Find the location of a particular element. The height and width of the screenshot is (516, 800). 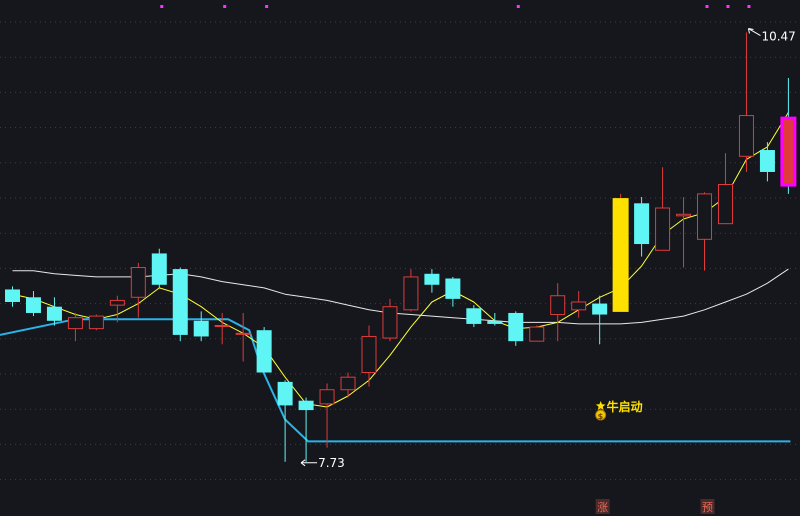

candle-body-inner is located at coordinates (788, 152).